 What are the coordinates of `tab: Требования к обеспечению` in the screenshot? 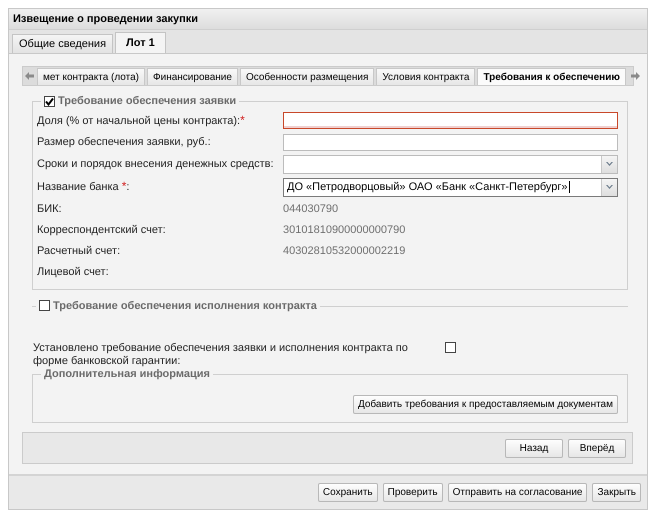 It's located at (551, 76).